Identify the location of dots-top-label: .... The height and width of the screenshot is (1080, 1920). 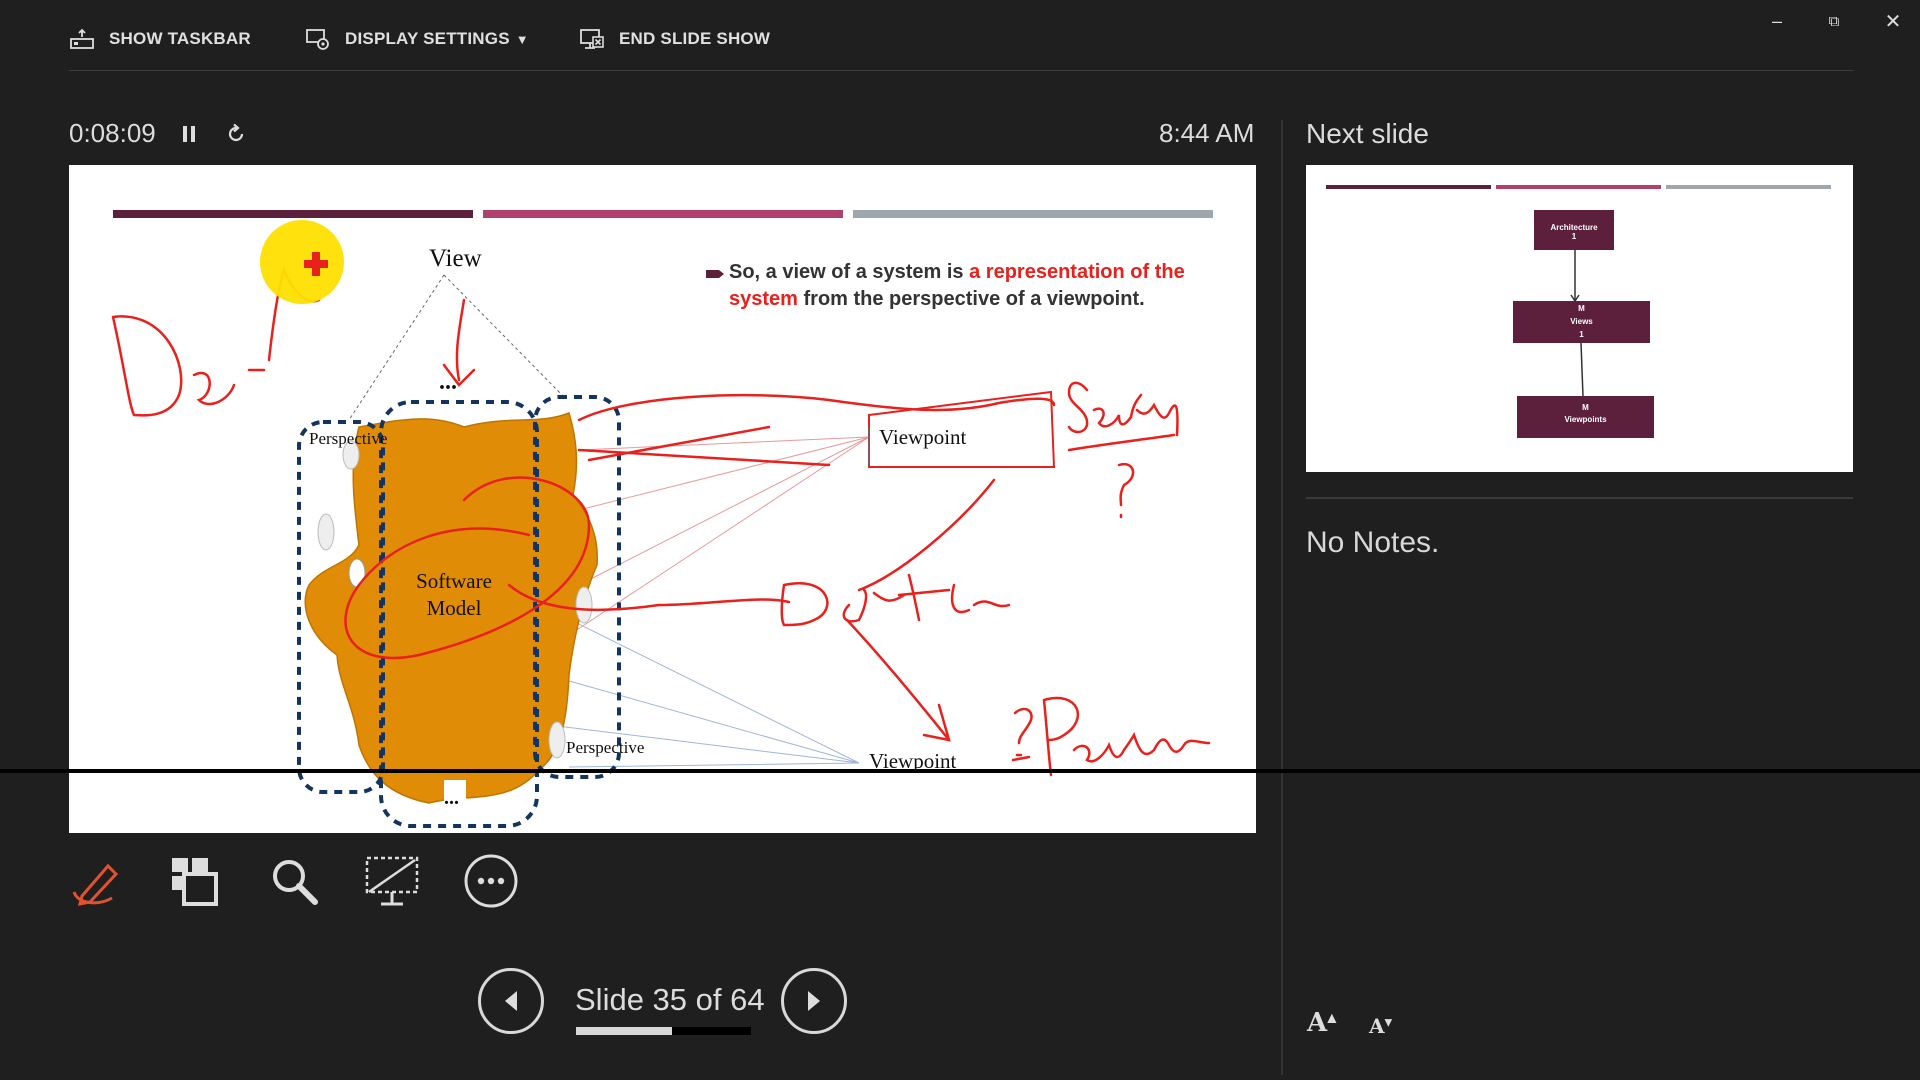
(448, 382).